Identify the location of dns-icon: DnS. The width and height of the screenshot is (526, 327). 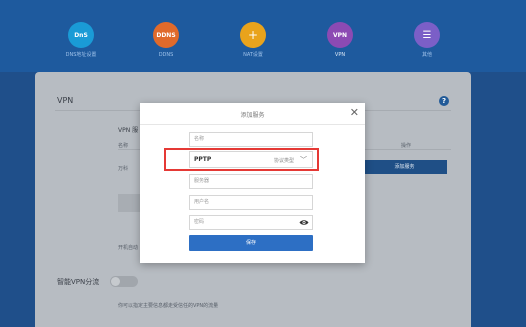
(81, 35).